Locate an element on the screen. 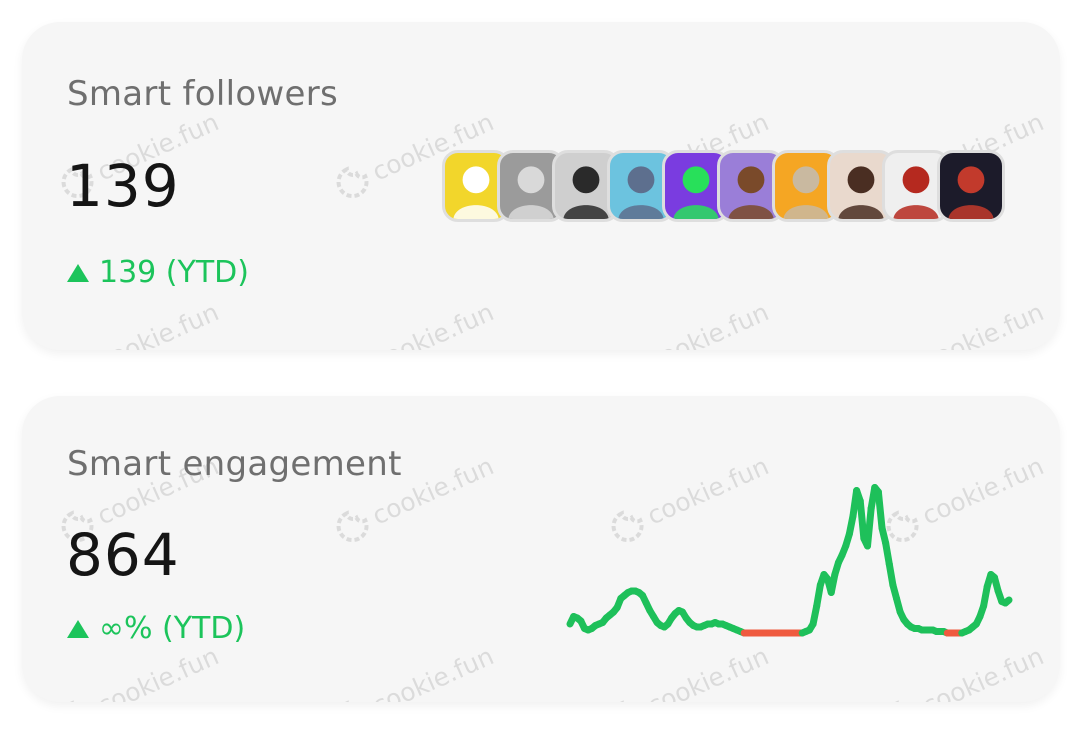 This screenshot has width=1067, height=737. smart-followers-change-label: 139 (YTD) is located at coordinates (174, 272).